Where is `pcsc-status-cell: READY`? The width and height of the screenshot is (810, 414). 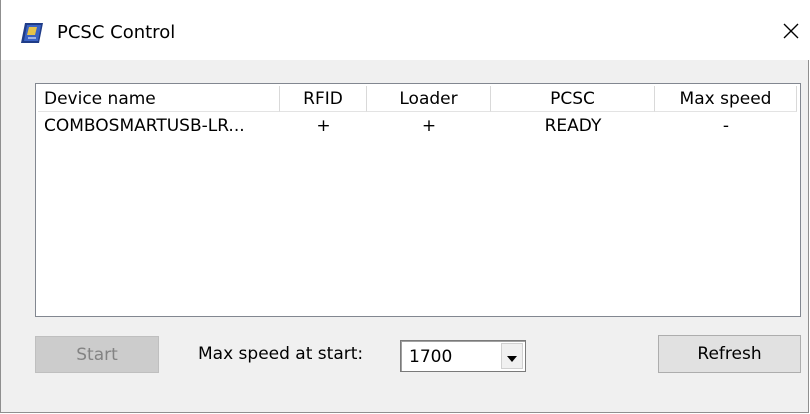 pcsc-status-cell: READY is located at coordinates (573, 126).